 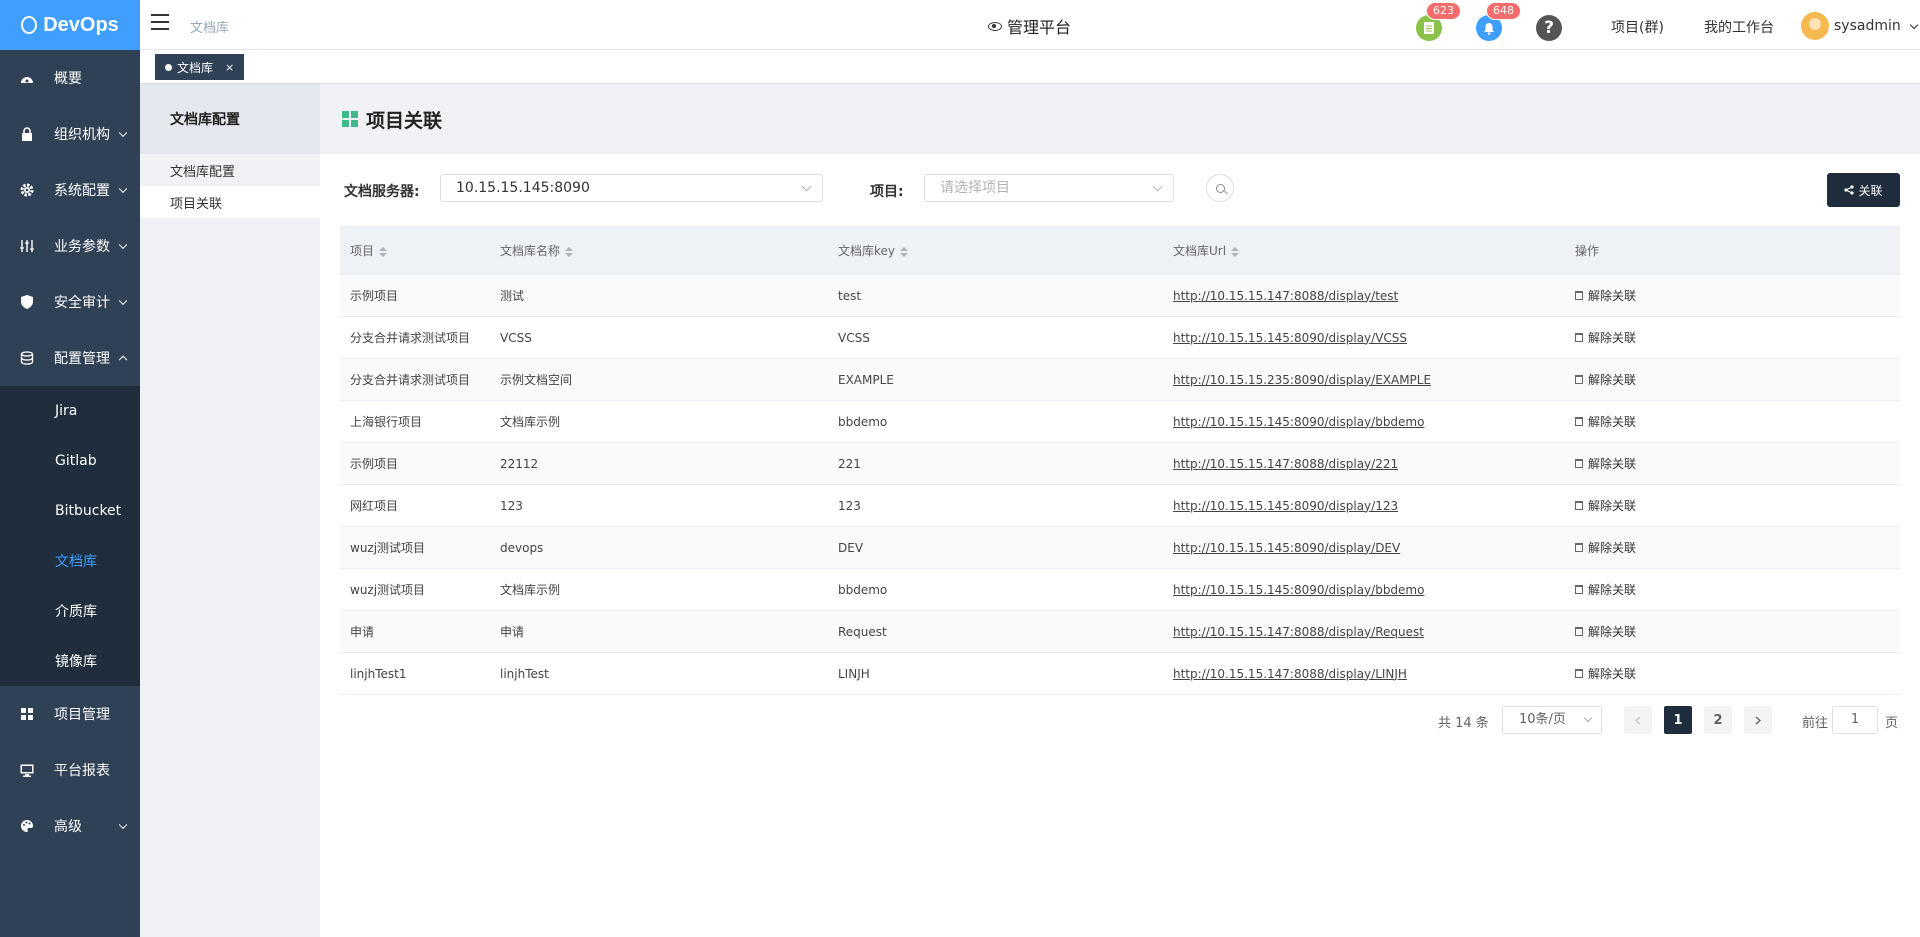 What do you see at coordinates (230, 119) in the screenshot?
I see `secondary-nav-title: 文档库配置` at bounding box center [230, 119].